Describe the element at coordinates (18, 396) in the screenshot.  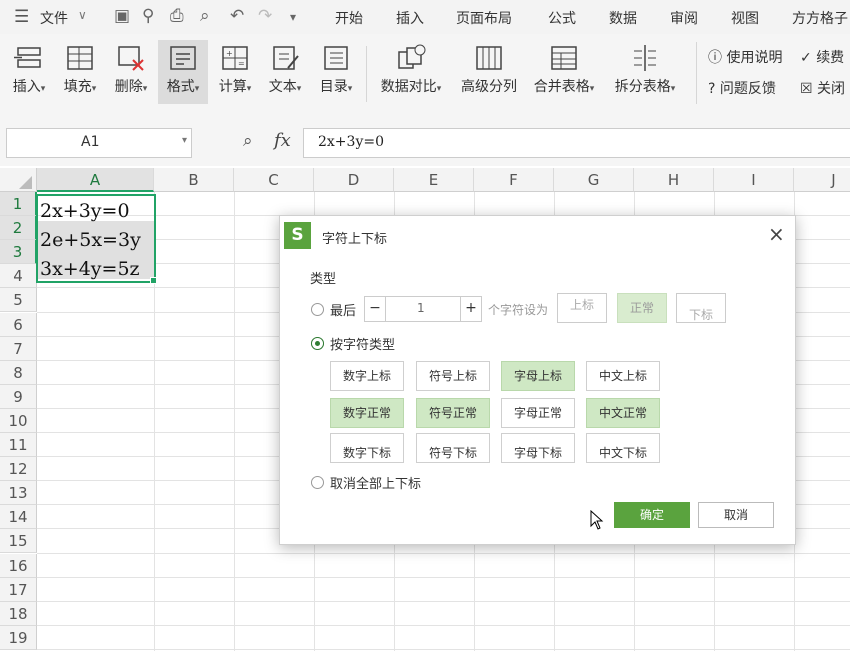
I see `row-header: 9` at that location.